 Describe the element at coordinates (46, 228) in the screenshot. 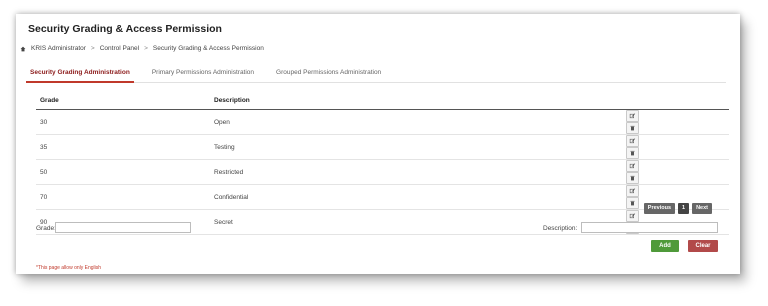

I see `grade-label: Grade:` at that location.